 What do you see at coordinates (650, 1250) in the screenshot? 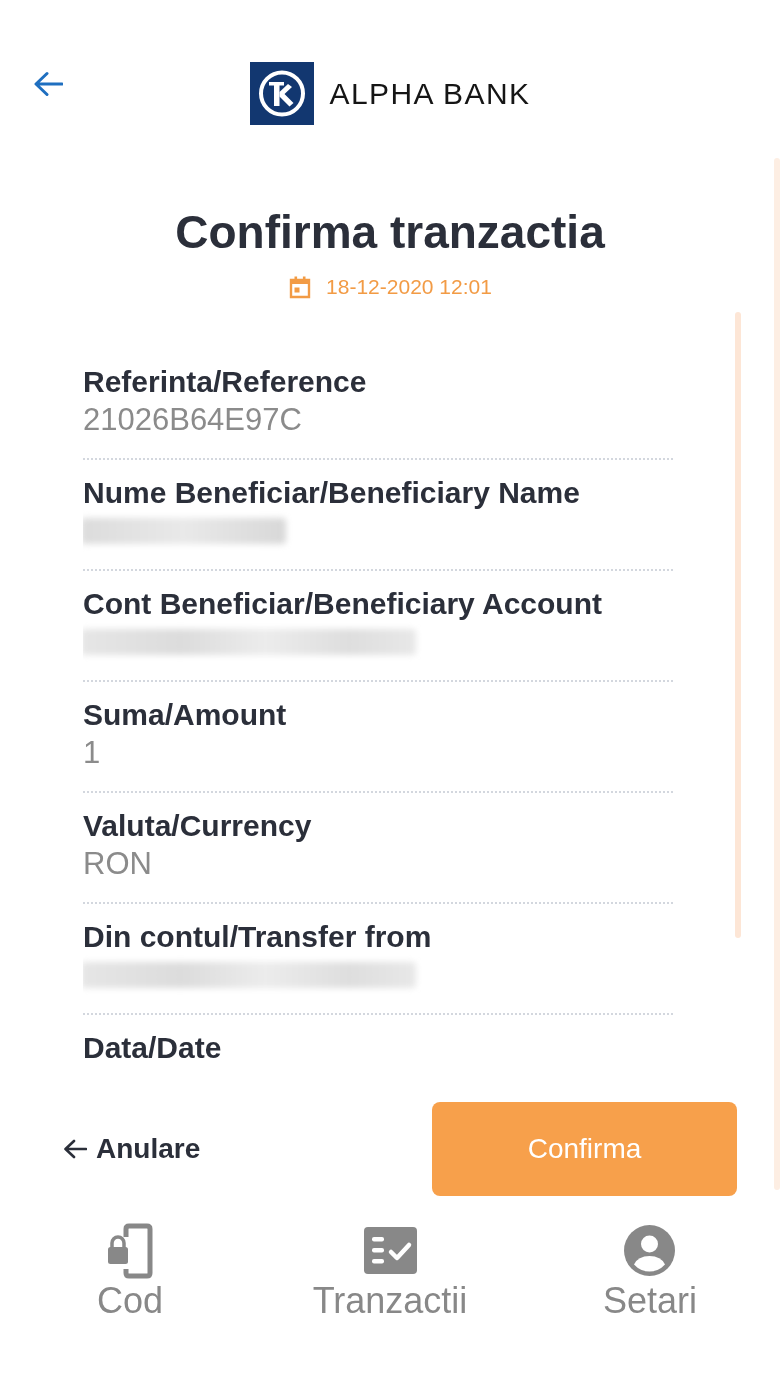
I see `account-icon` at bounding box center [650, 1250].